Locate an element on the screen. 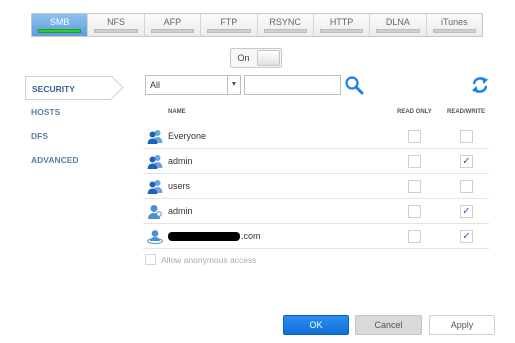 The image size is (515, 343). toggle-label: On is located at coordinates (243, 58).